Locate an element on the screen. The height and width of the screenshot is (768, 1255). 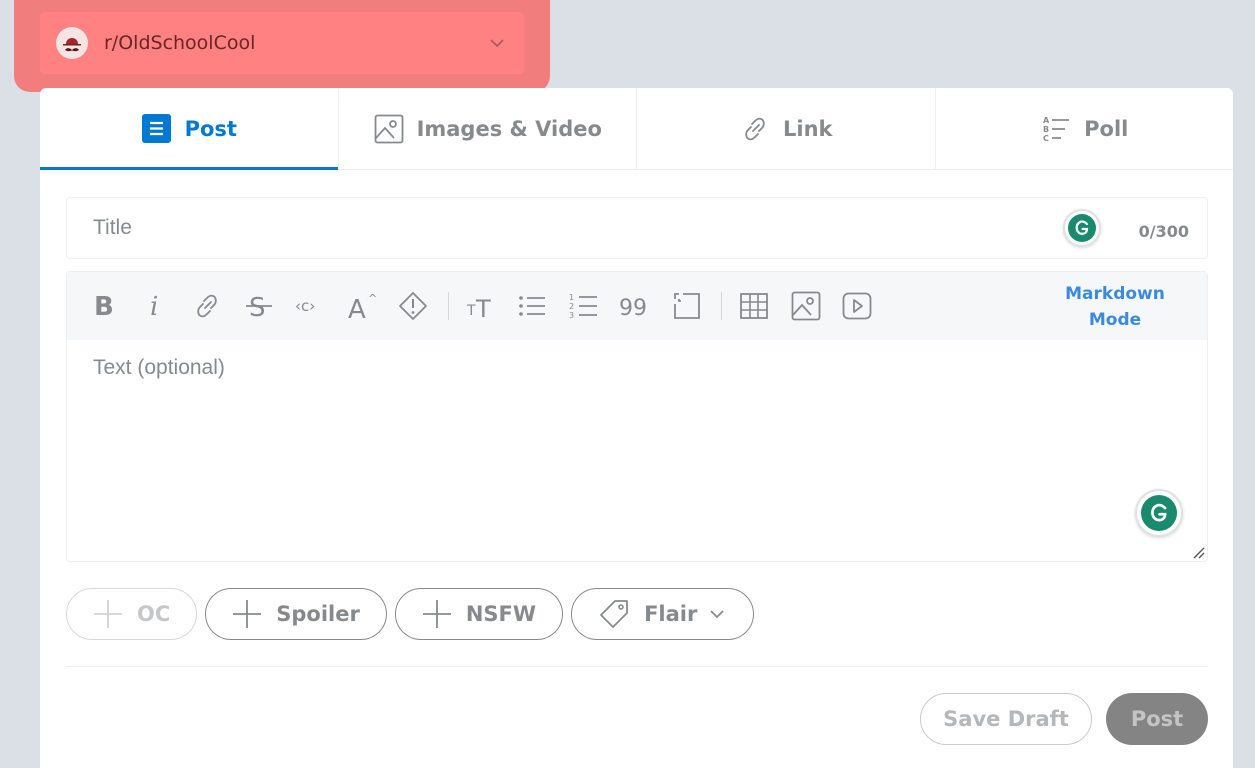
bold-icon: B is located at coordinates (104, 306).